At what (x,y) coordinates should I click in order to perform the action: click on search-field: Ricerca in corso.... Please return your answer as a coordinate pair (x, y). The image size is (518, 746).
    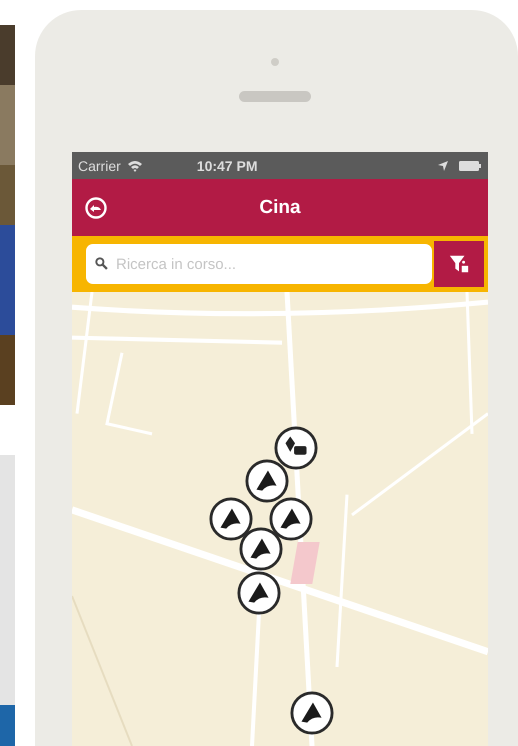
    Looking at the image, I should click on (259, 264).